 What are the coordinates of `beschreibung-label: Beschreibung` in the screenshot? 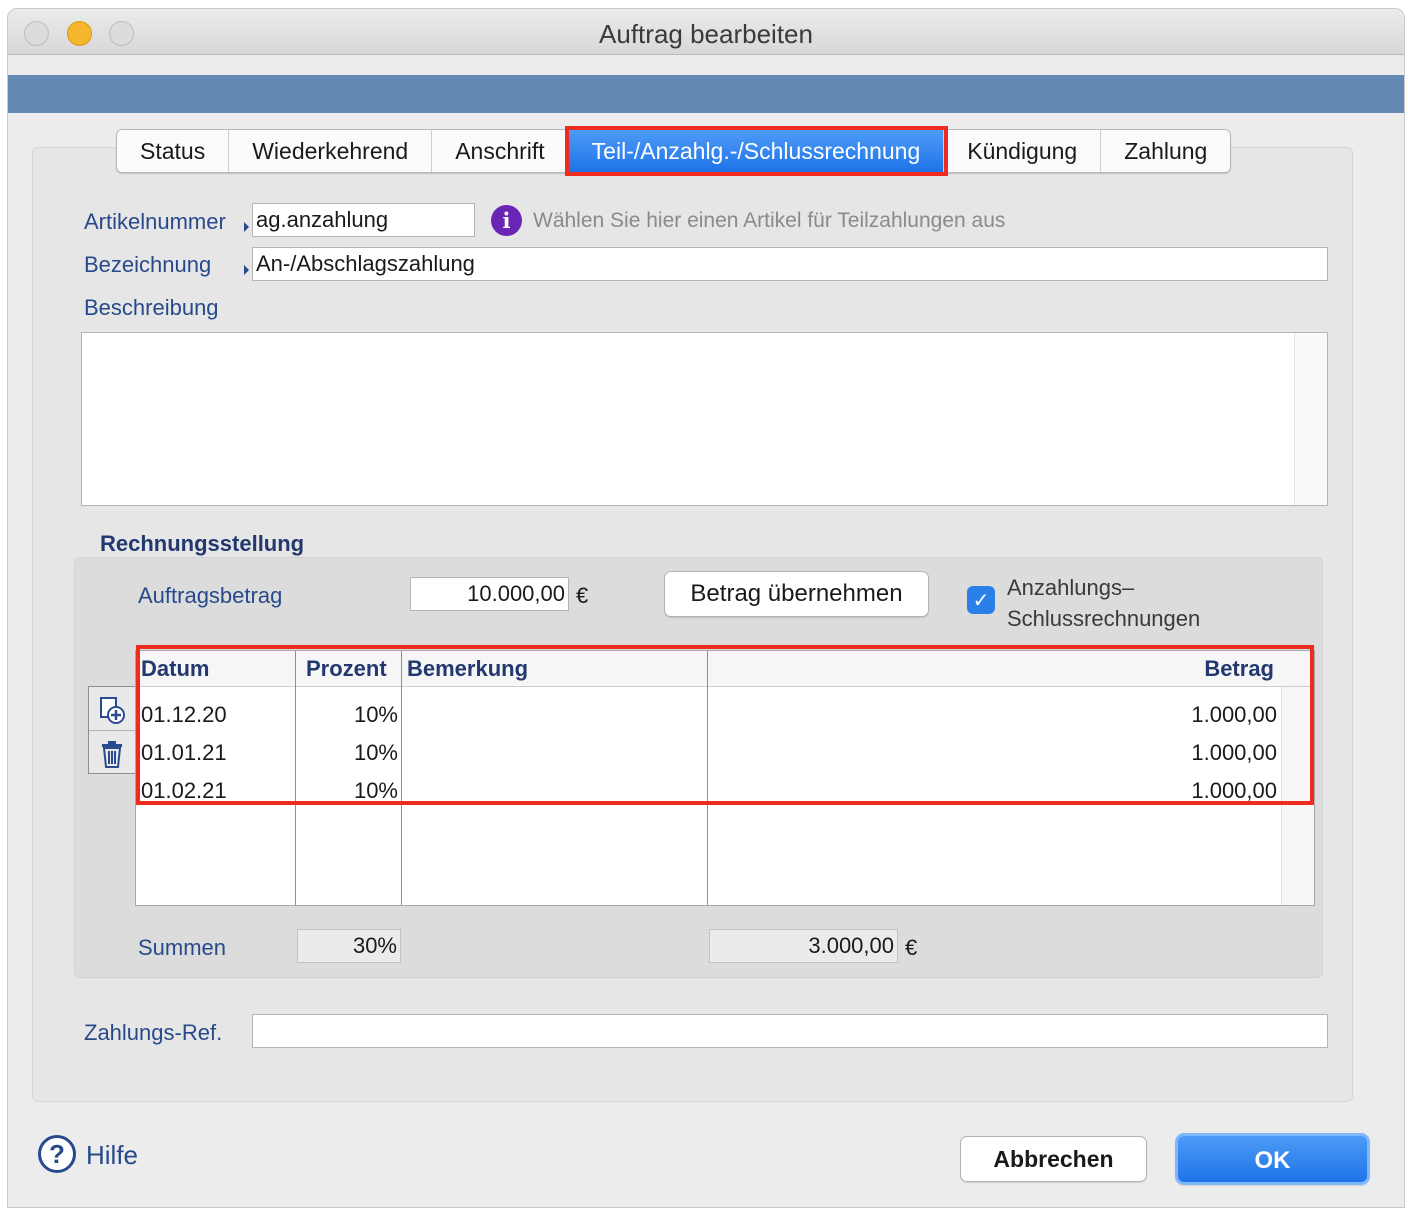 It's located at (151, 307).